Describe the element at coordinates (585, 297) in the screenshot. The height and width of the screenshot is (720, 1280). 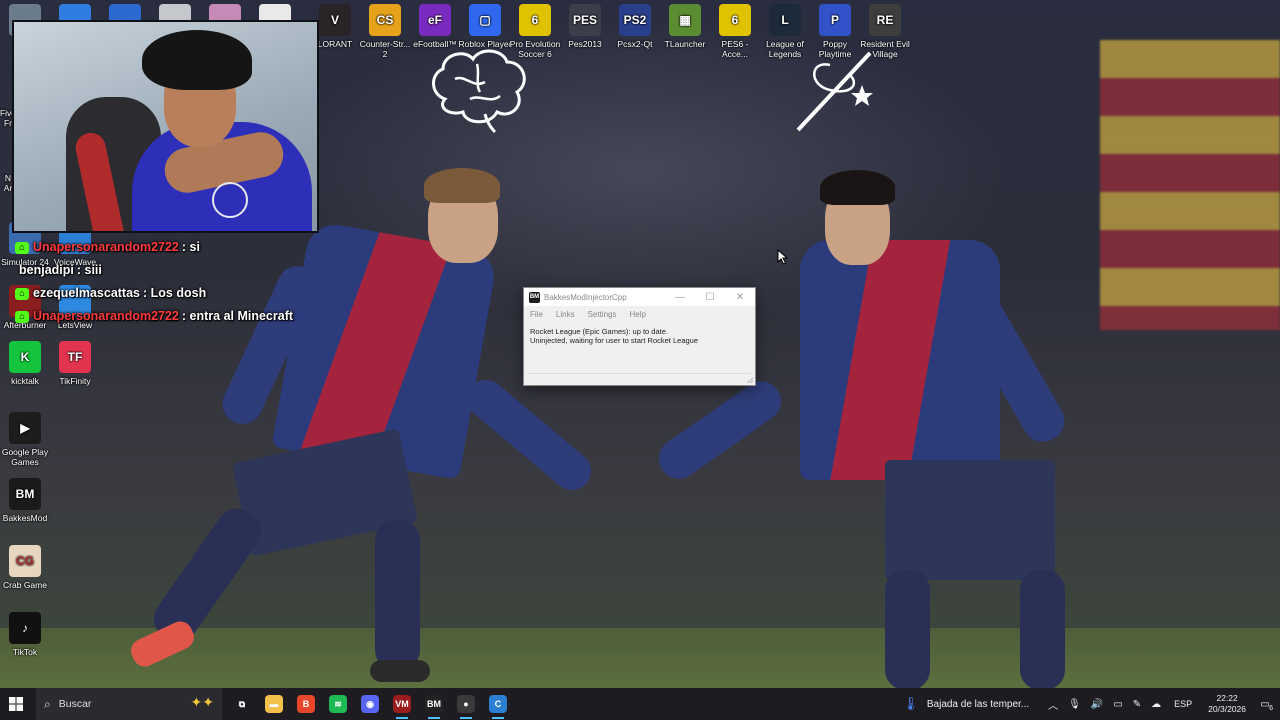
I see `window-title: BakkesModInjectorCpp` at that location.